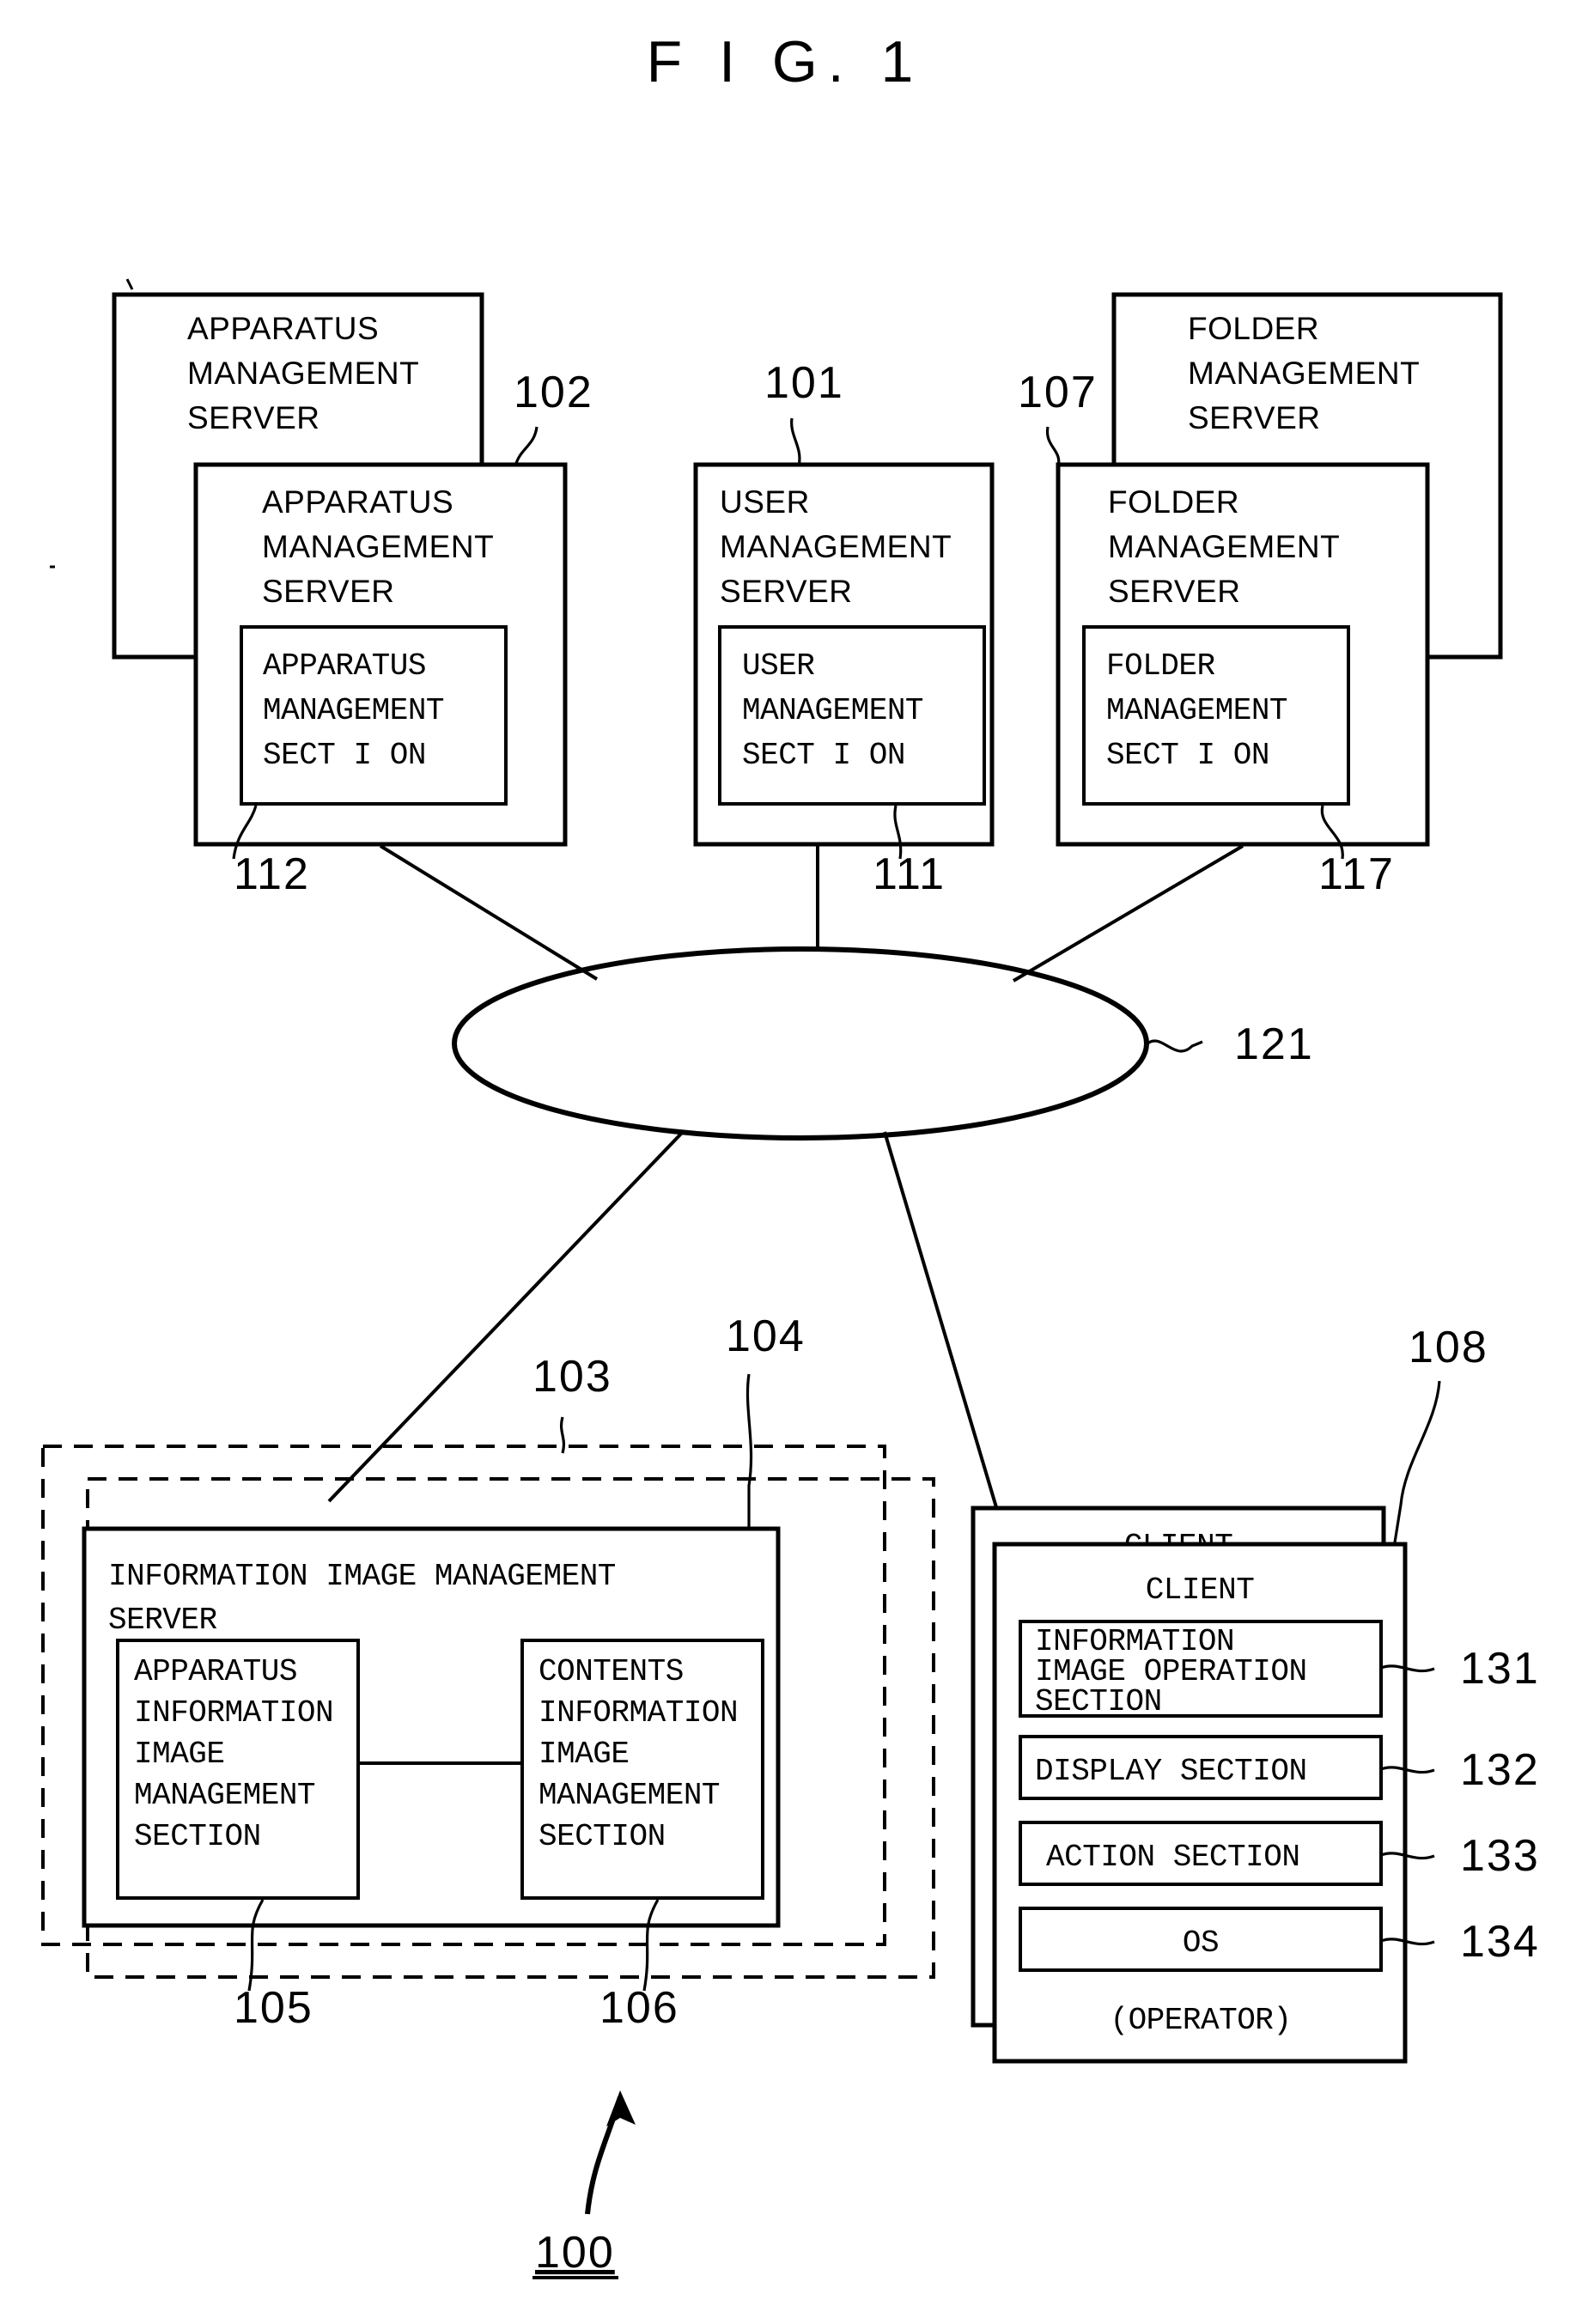 The height and width of the screenshot is (2324, 1570). I want to click on module-133-line-1: ACTION SECTION, so click(1172, 1858).